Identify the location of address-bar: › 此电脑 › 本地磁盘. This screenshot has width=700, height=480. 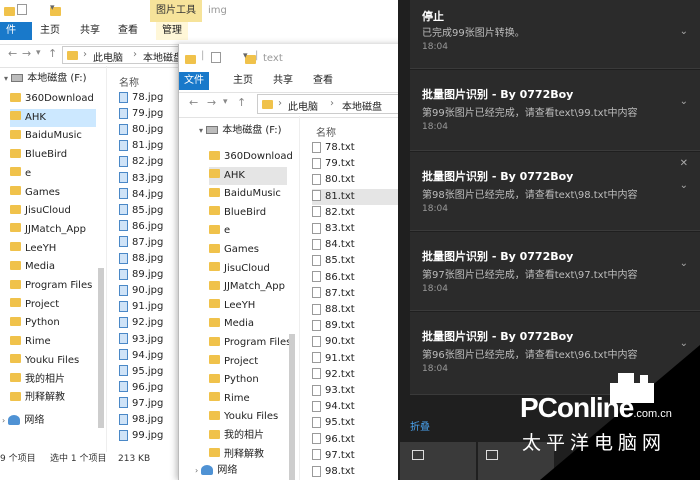
(333, 104).